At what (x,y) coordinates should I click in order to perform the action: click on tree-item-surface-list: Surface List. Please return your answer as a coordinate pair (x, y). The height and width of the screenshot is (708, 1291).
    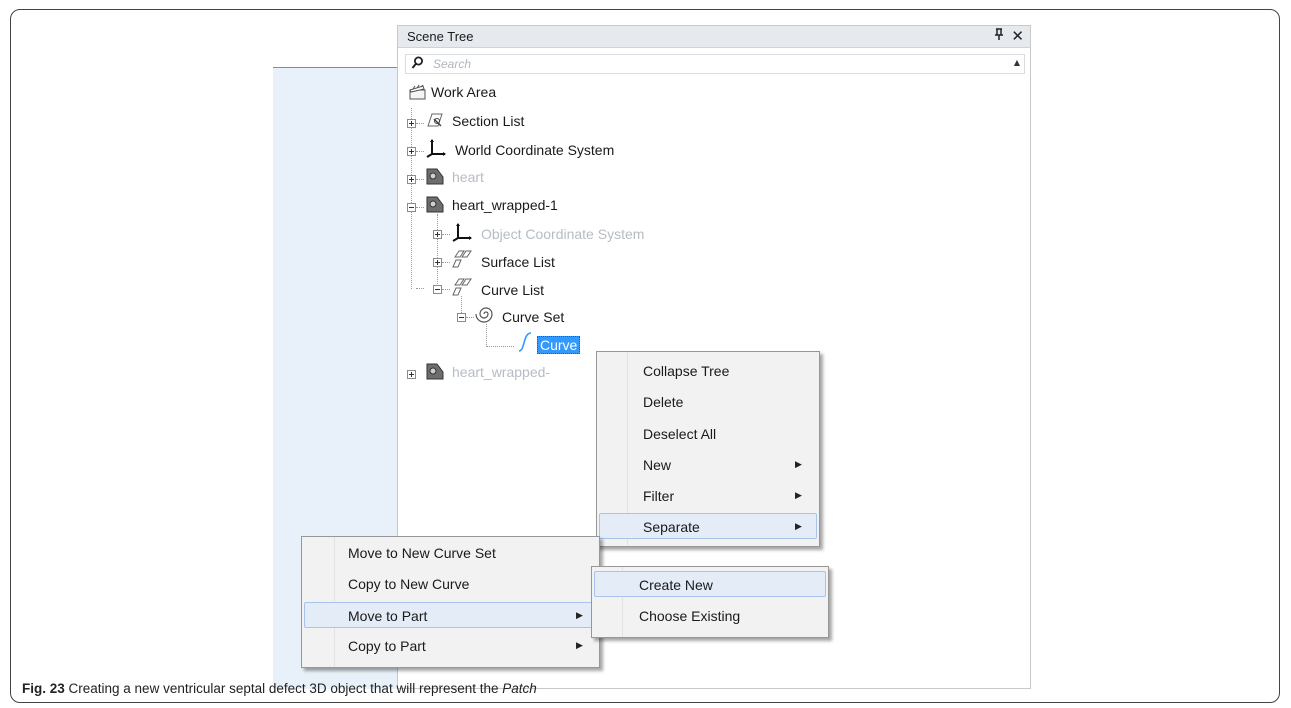
    Looking at the image, I should click on (518, 262).